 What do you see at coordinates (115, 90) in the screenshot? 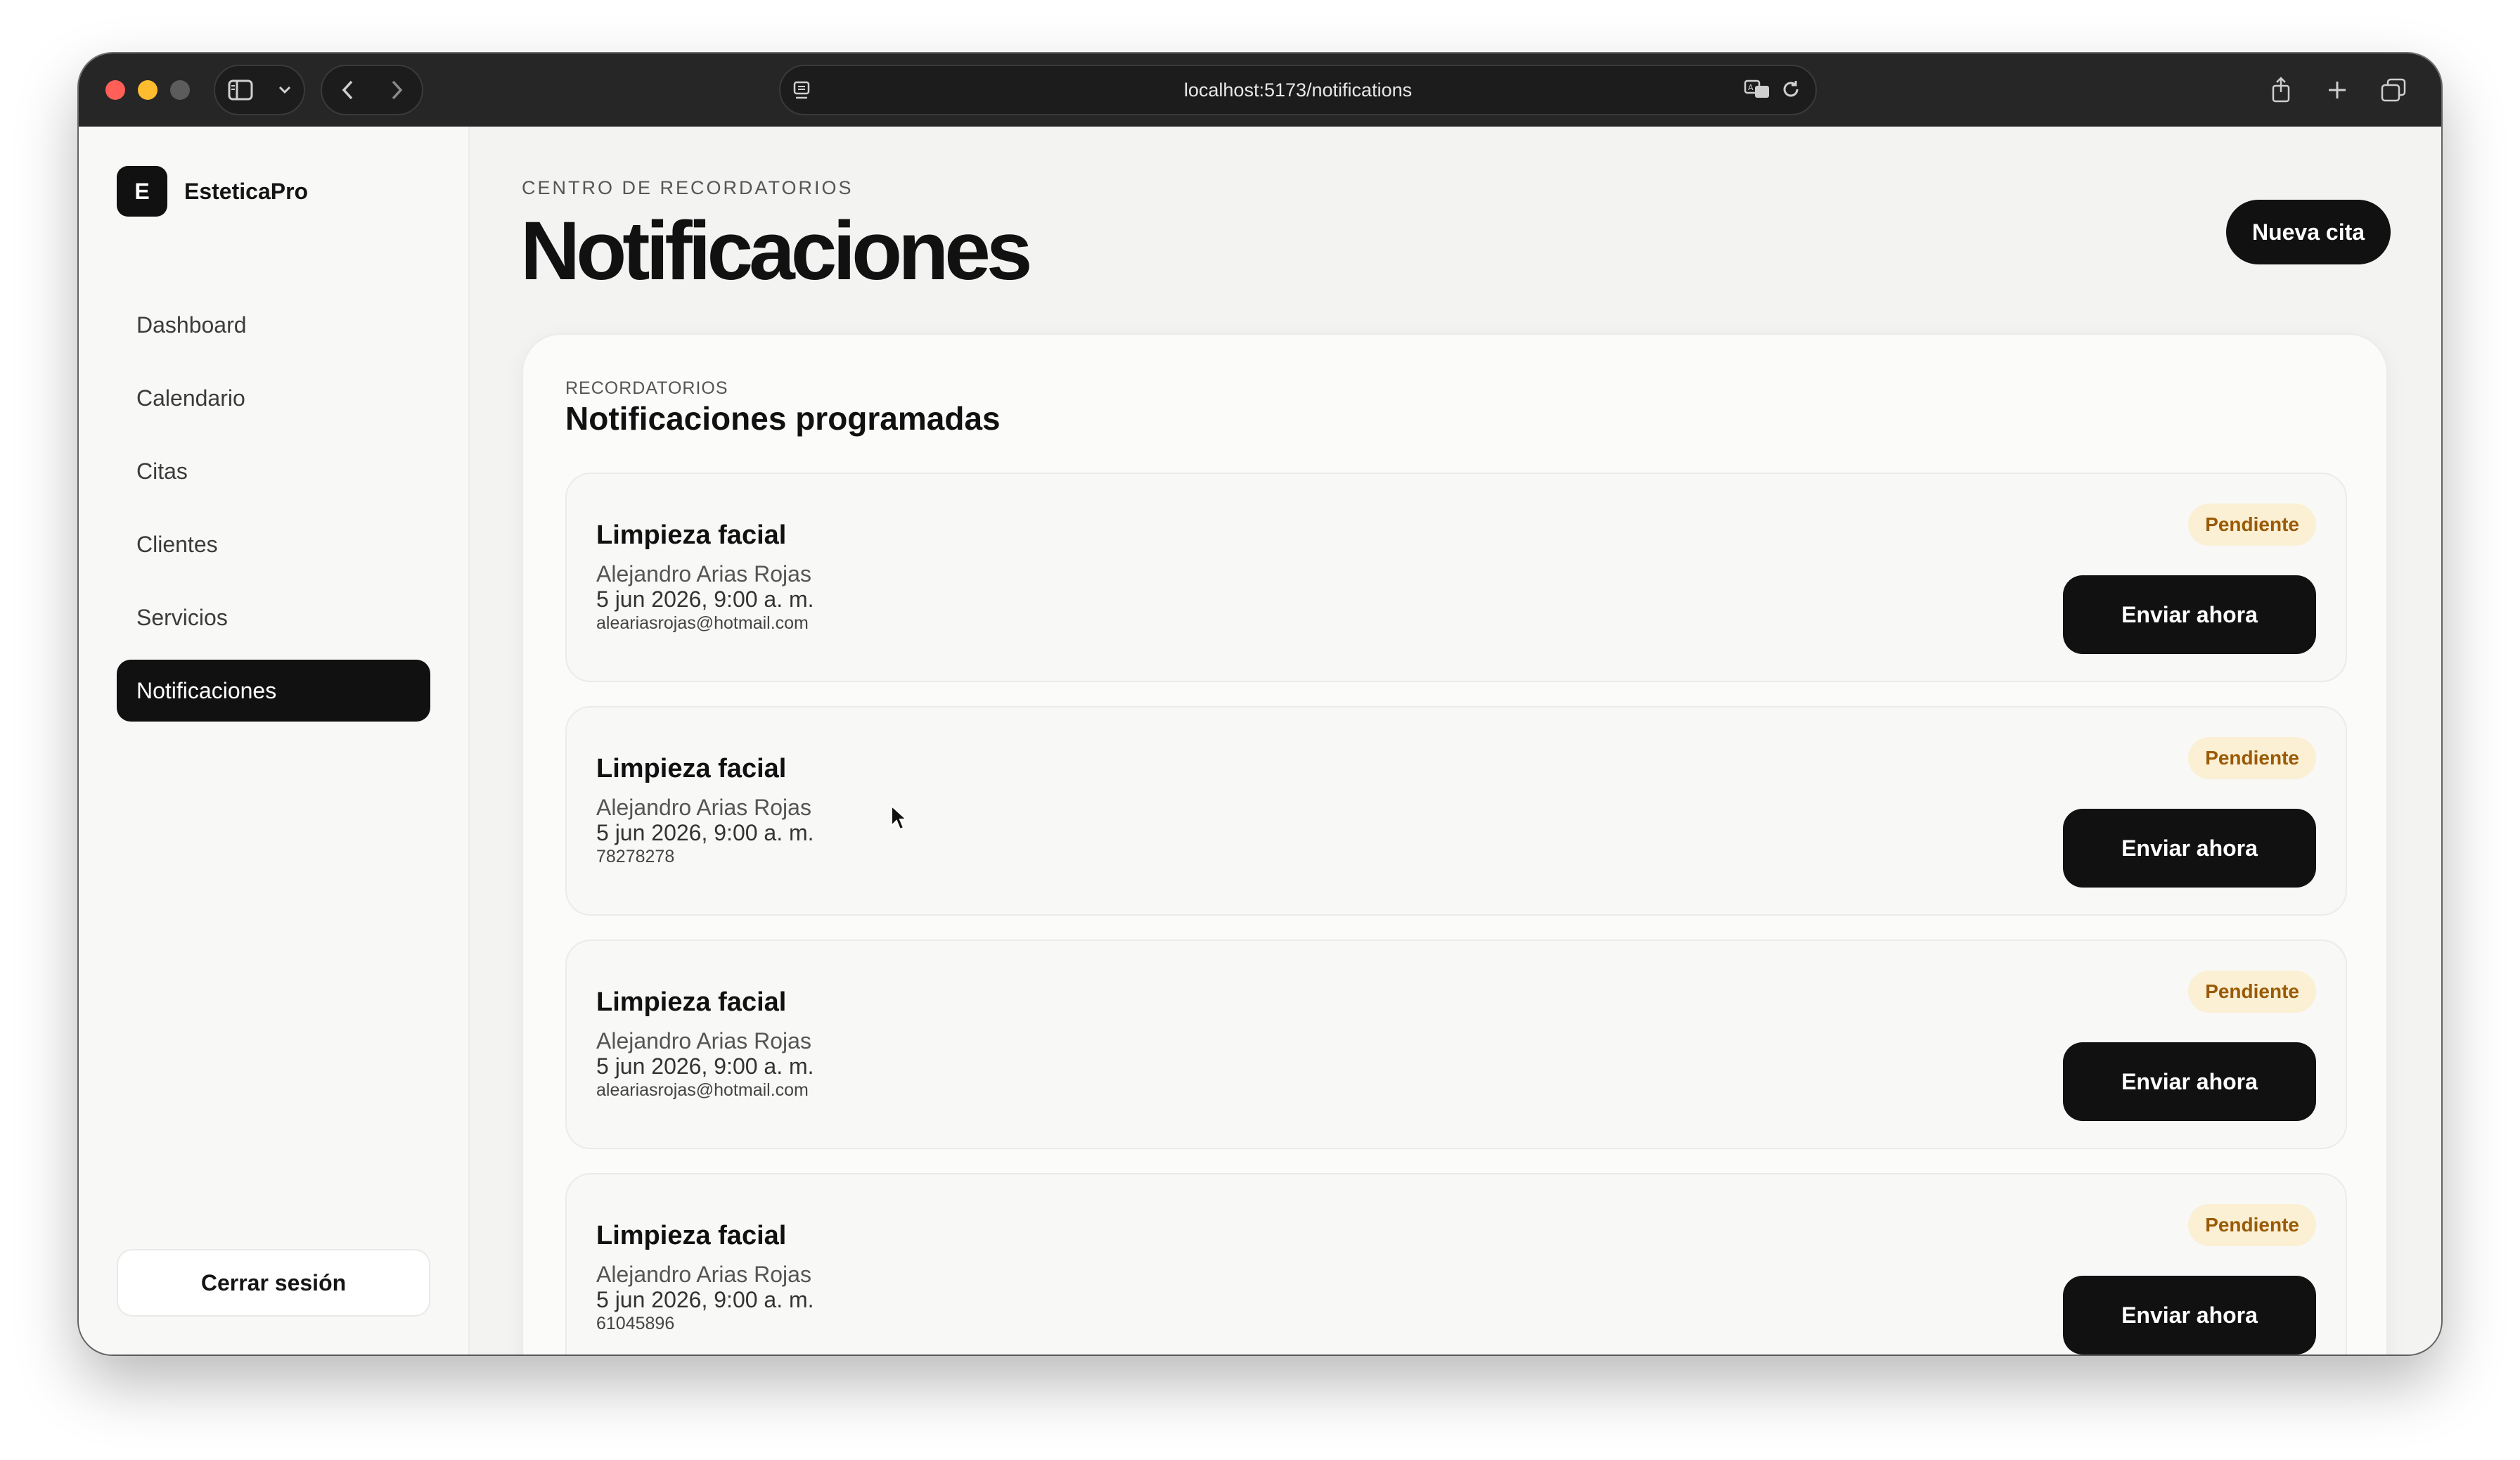
I see `close-window-button` at bounding box center [115, 90].